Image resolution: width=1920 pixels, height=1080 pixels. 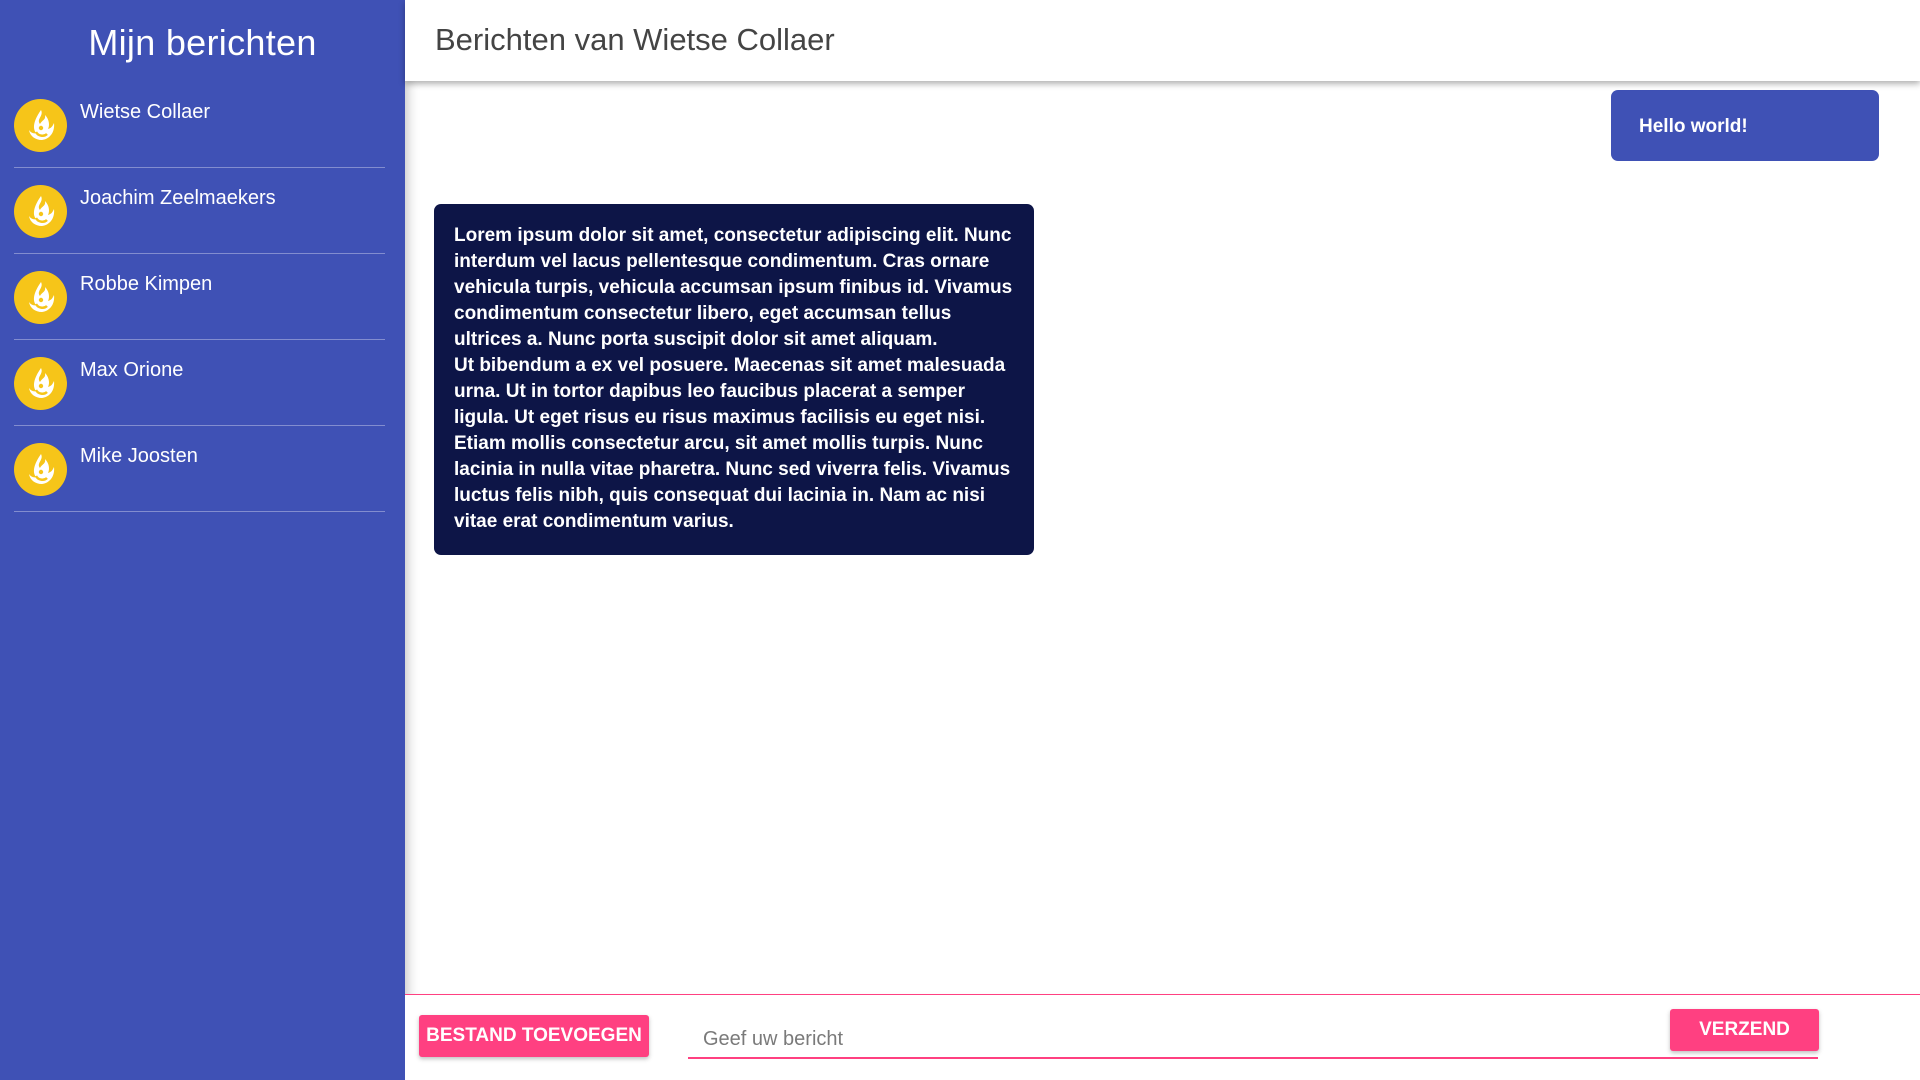 I want to click on contact-item-joachim-zeelmaekers: Joachim Zeelmaekers, so click(x=199, y=211).